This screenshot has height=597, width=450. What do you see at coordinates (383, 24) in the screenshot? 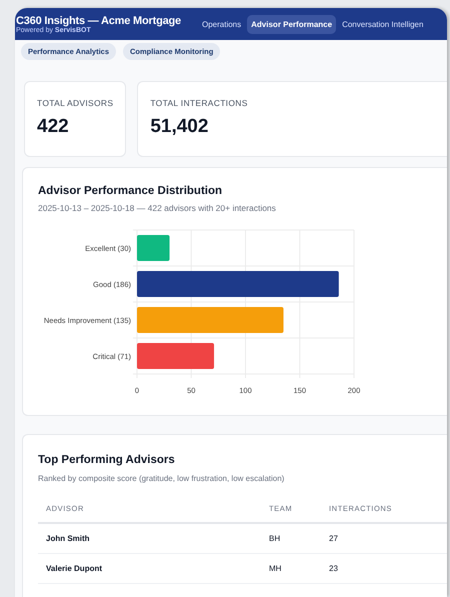
I see `nav-tab: Conversation Intelligen` at bounding box center [383, 24].